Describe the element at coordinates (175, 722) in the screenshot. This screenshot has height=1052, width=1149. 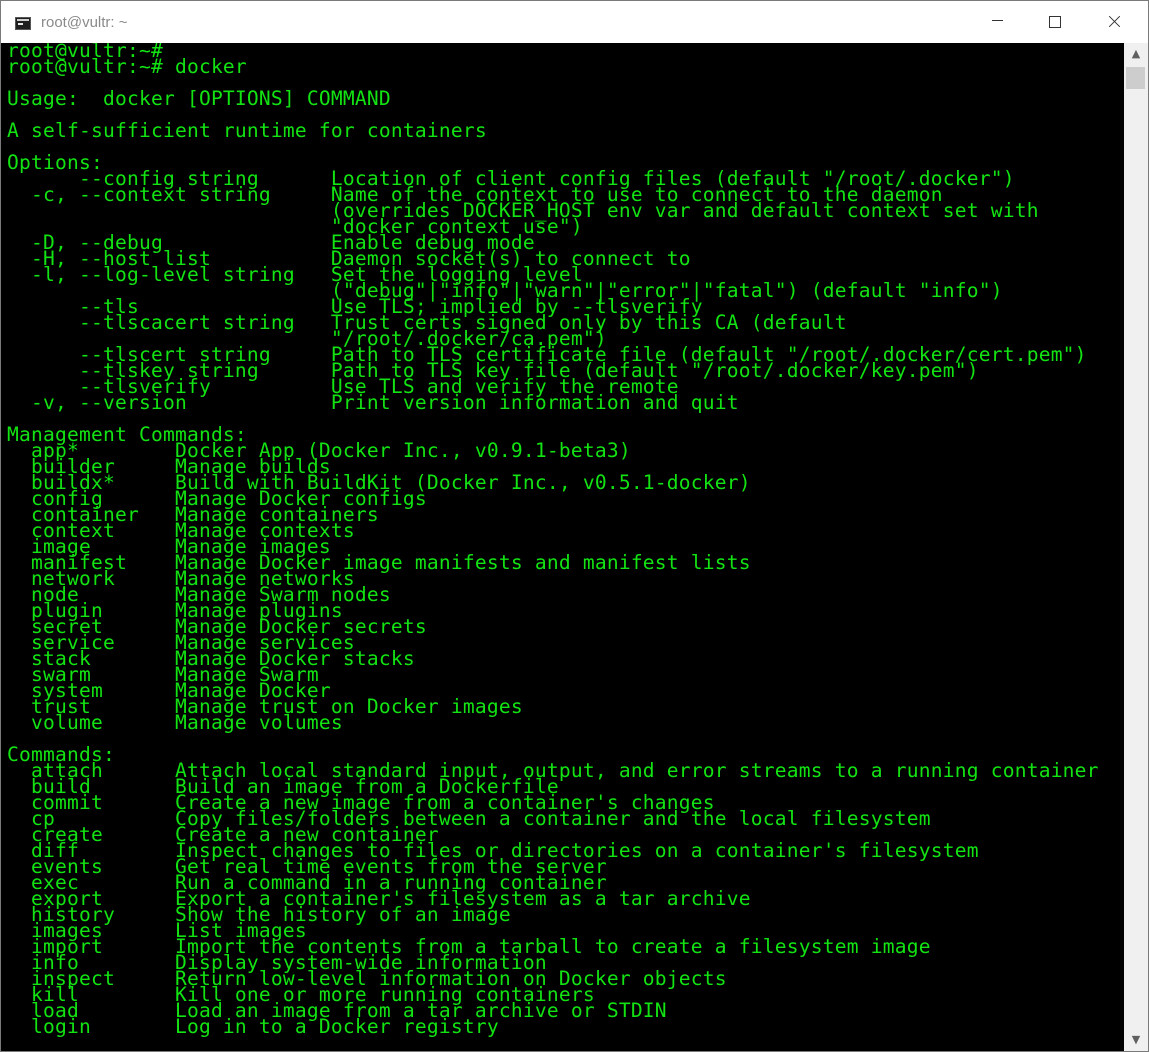
I see `terminal-line: volume Manage volumes` at that location.